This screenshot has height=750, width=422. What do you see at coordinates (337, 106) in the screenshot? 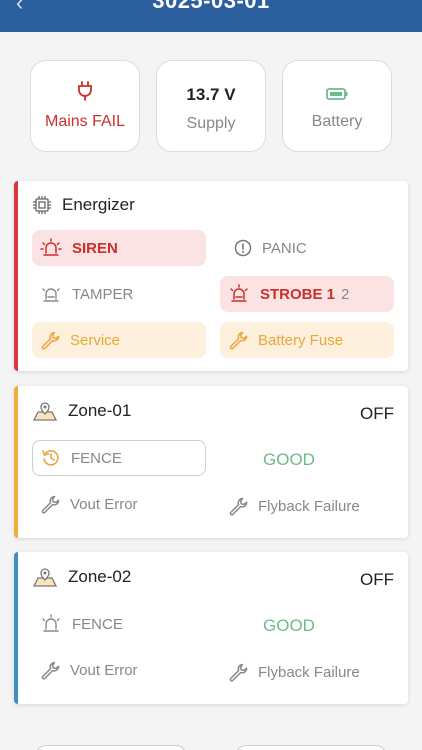
I see `battery-status-card: Battery` at bounding box center [337, 106].